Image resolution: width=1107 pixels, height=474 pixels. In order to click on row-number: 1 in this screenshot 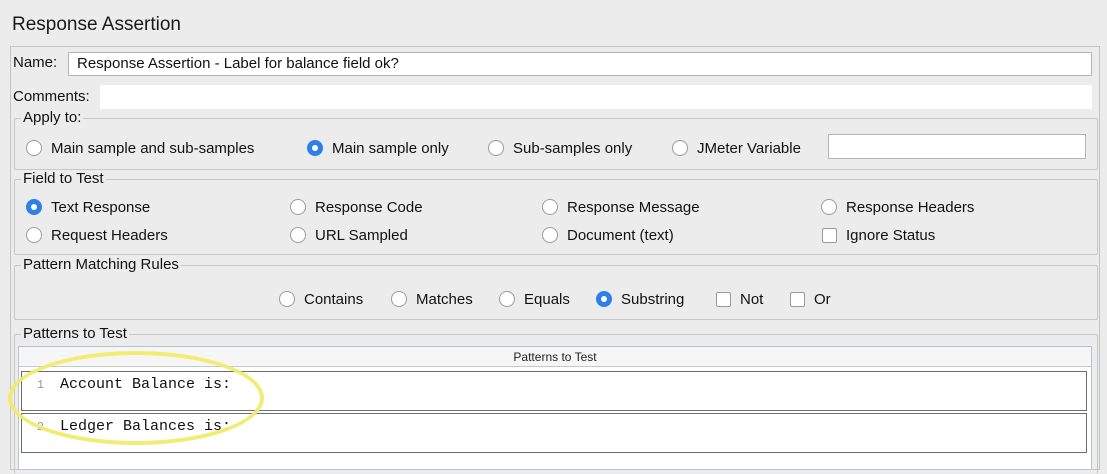, I will do `click(40, 385)`.